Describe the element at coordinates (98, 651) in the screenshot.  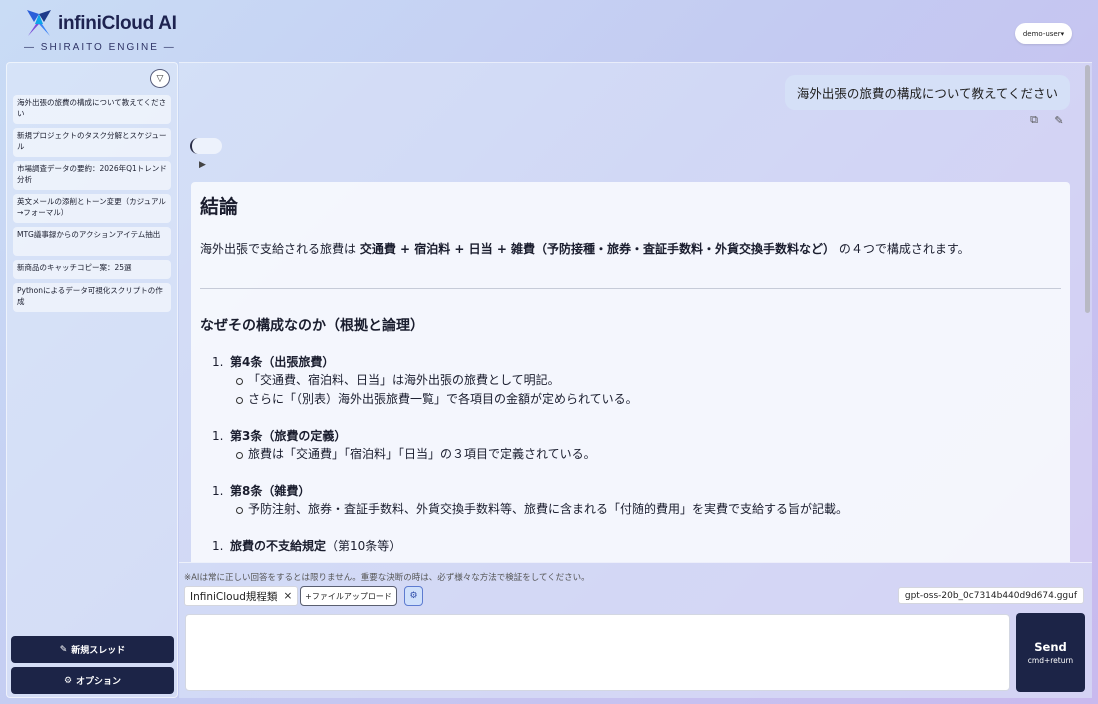
I see `new-thread-label: 新規スレッド` at that location.